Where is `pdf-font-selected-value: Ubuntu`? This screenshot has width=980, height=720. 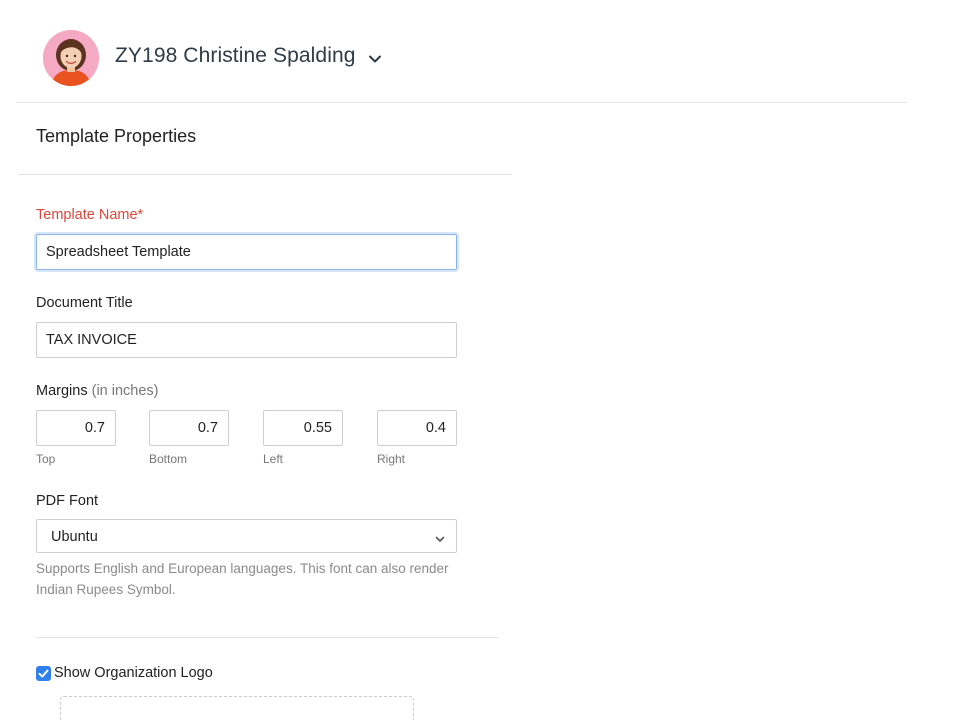 pdf-font-selected-value: Ubuntu is located at coordinates (74, 537).